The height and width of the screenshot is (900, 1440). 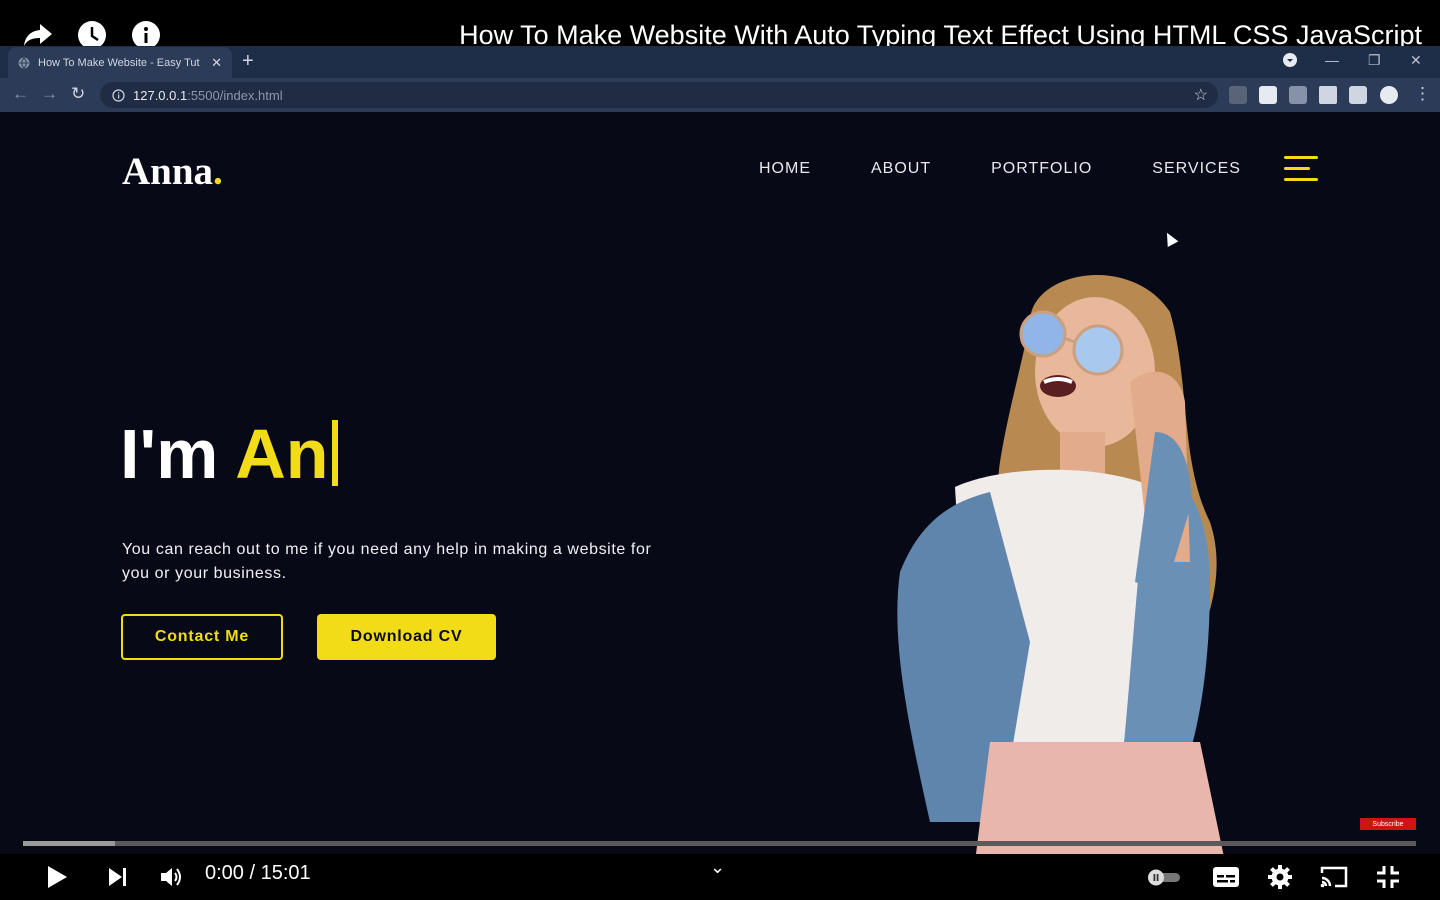 I want to click on exit-fullscreen-icon, so click(x=1388, y=877).